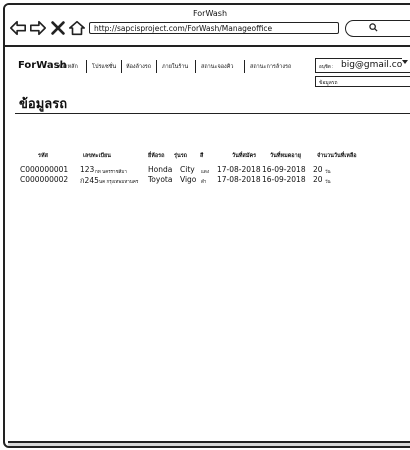  Describe the element at coordinates (362, 81) in the screenshot. I see `user-dropdown-menu: ข้อมูลรถ` at that location.